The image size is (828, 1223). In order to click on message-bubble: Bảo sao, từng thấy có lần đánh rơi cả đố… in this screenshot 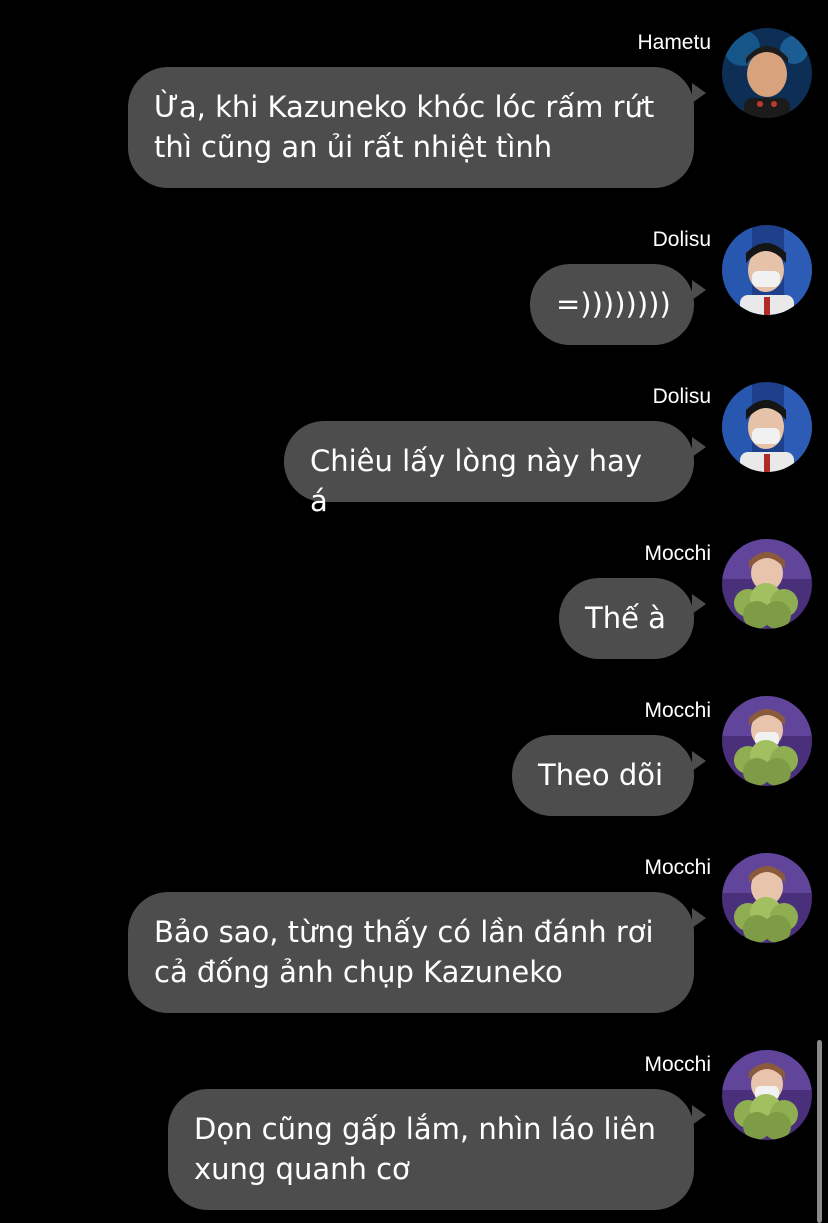, I will do `click(417, 952)`.